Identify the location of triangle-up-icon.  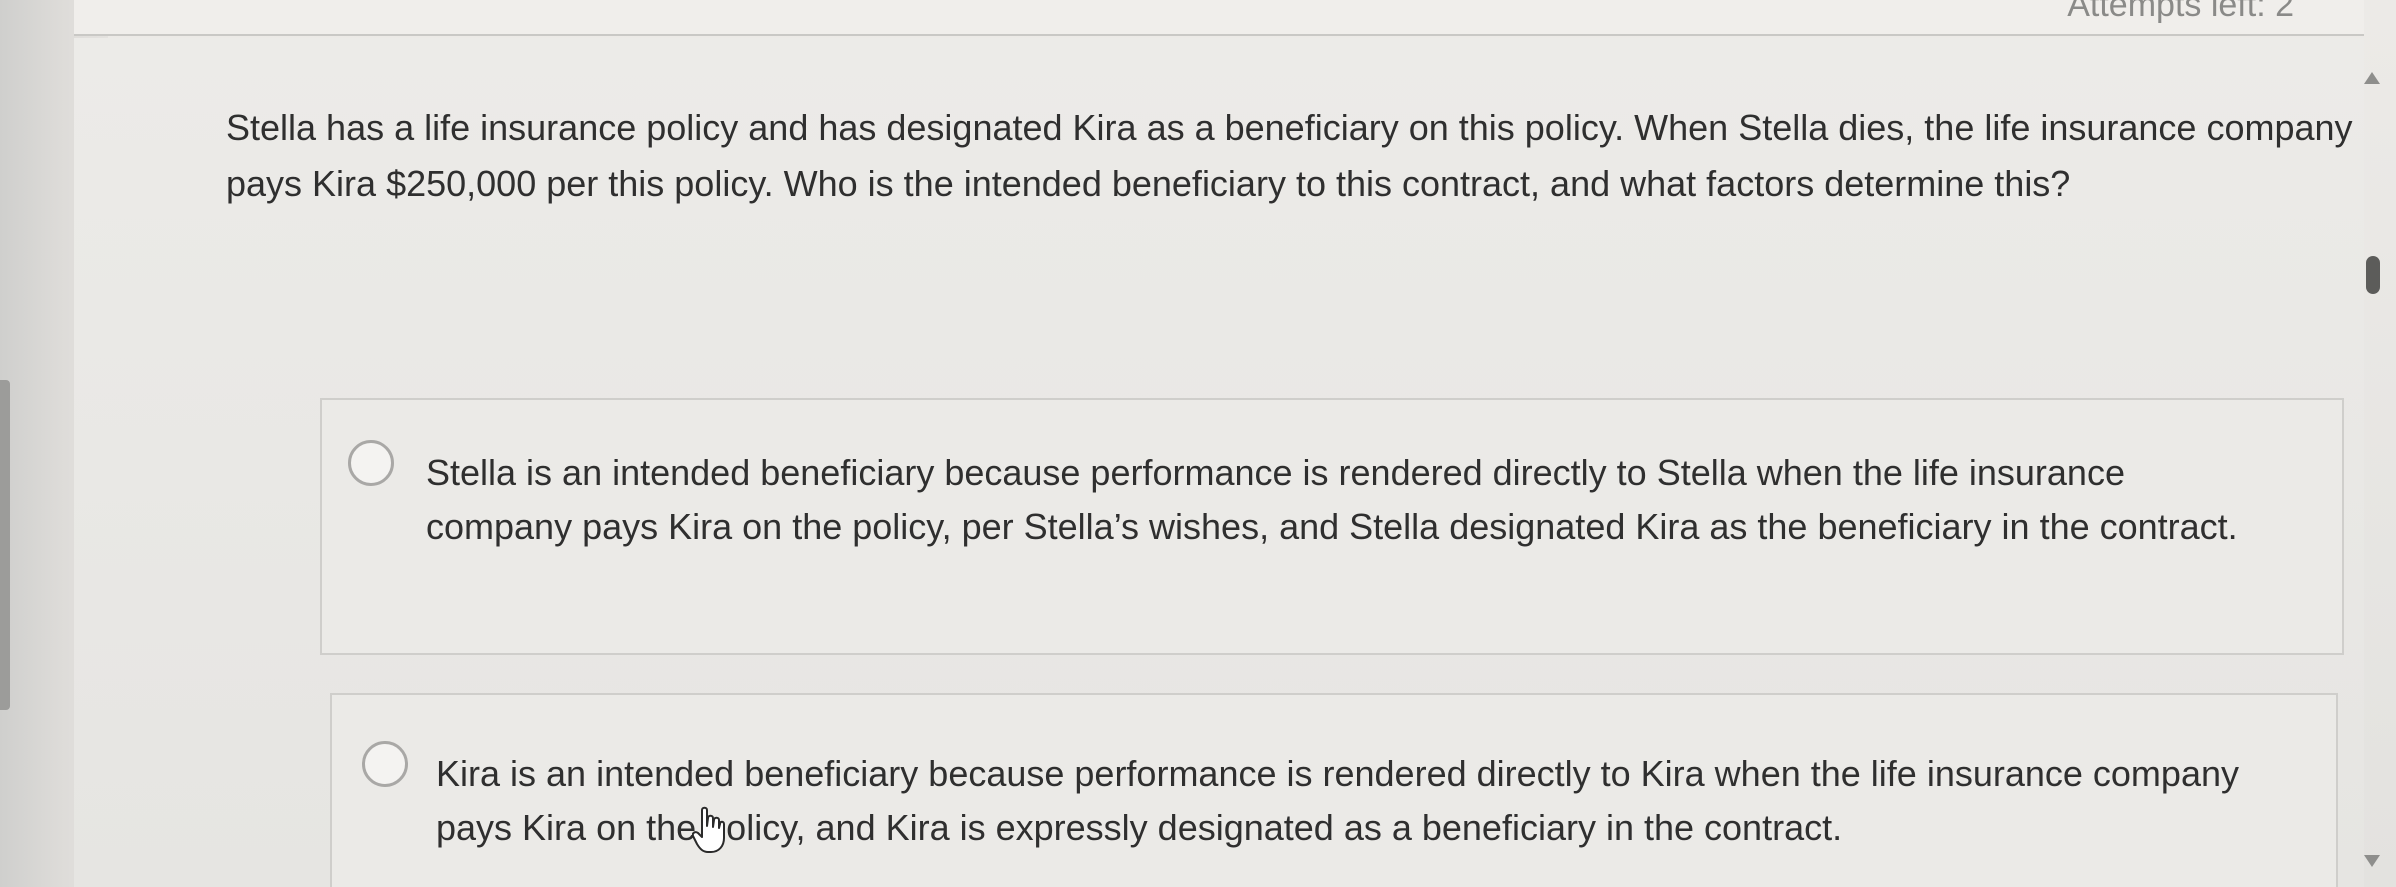
(2372, 78).